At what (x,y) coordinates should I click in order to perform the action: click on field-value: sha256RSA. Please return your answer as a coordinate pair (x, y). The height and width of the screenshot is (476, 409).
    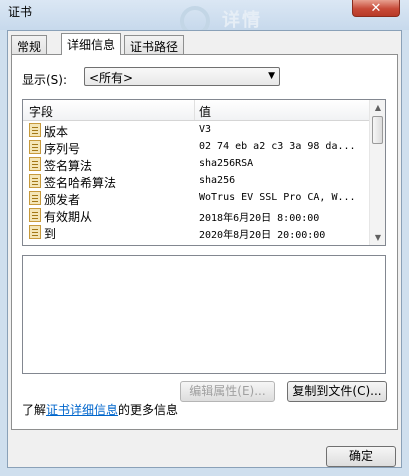
    Looking at the image, I should click on (226, 163).